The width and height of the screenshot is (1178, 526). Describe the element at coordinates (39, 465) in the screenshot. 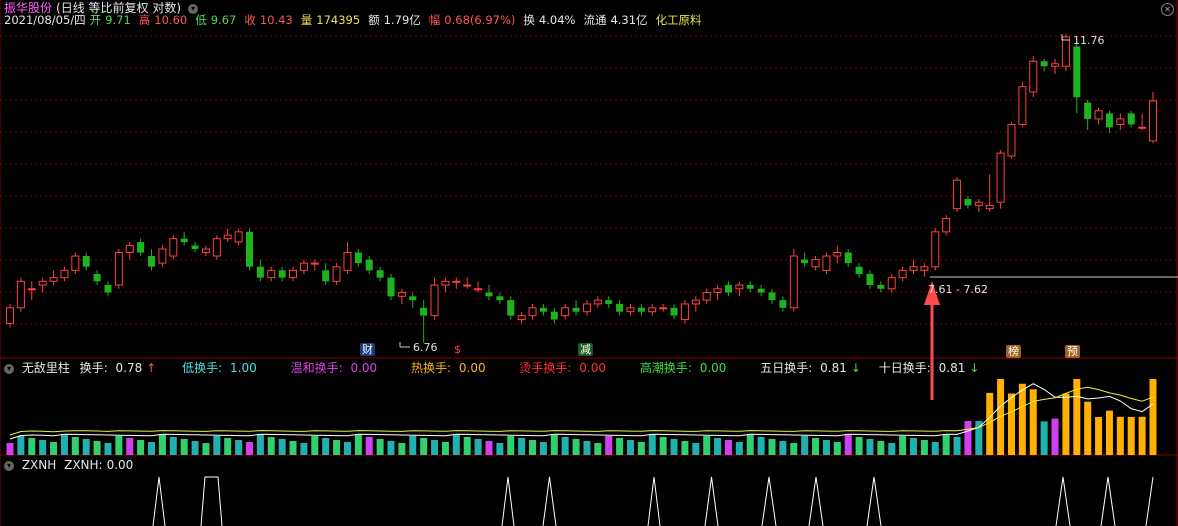

I see `indicator2-name: ZXNH` at that location.